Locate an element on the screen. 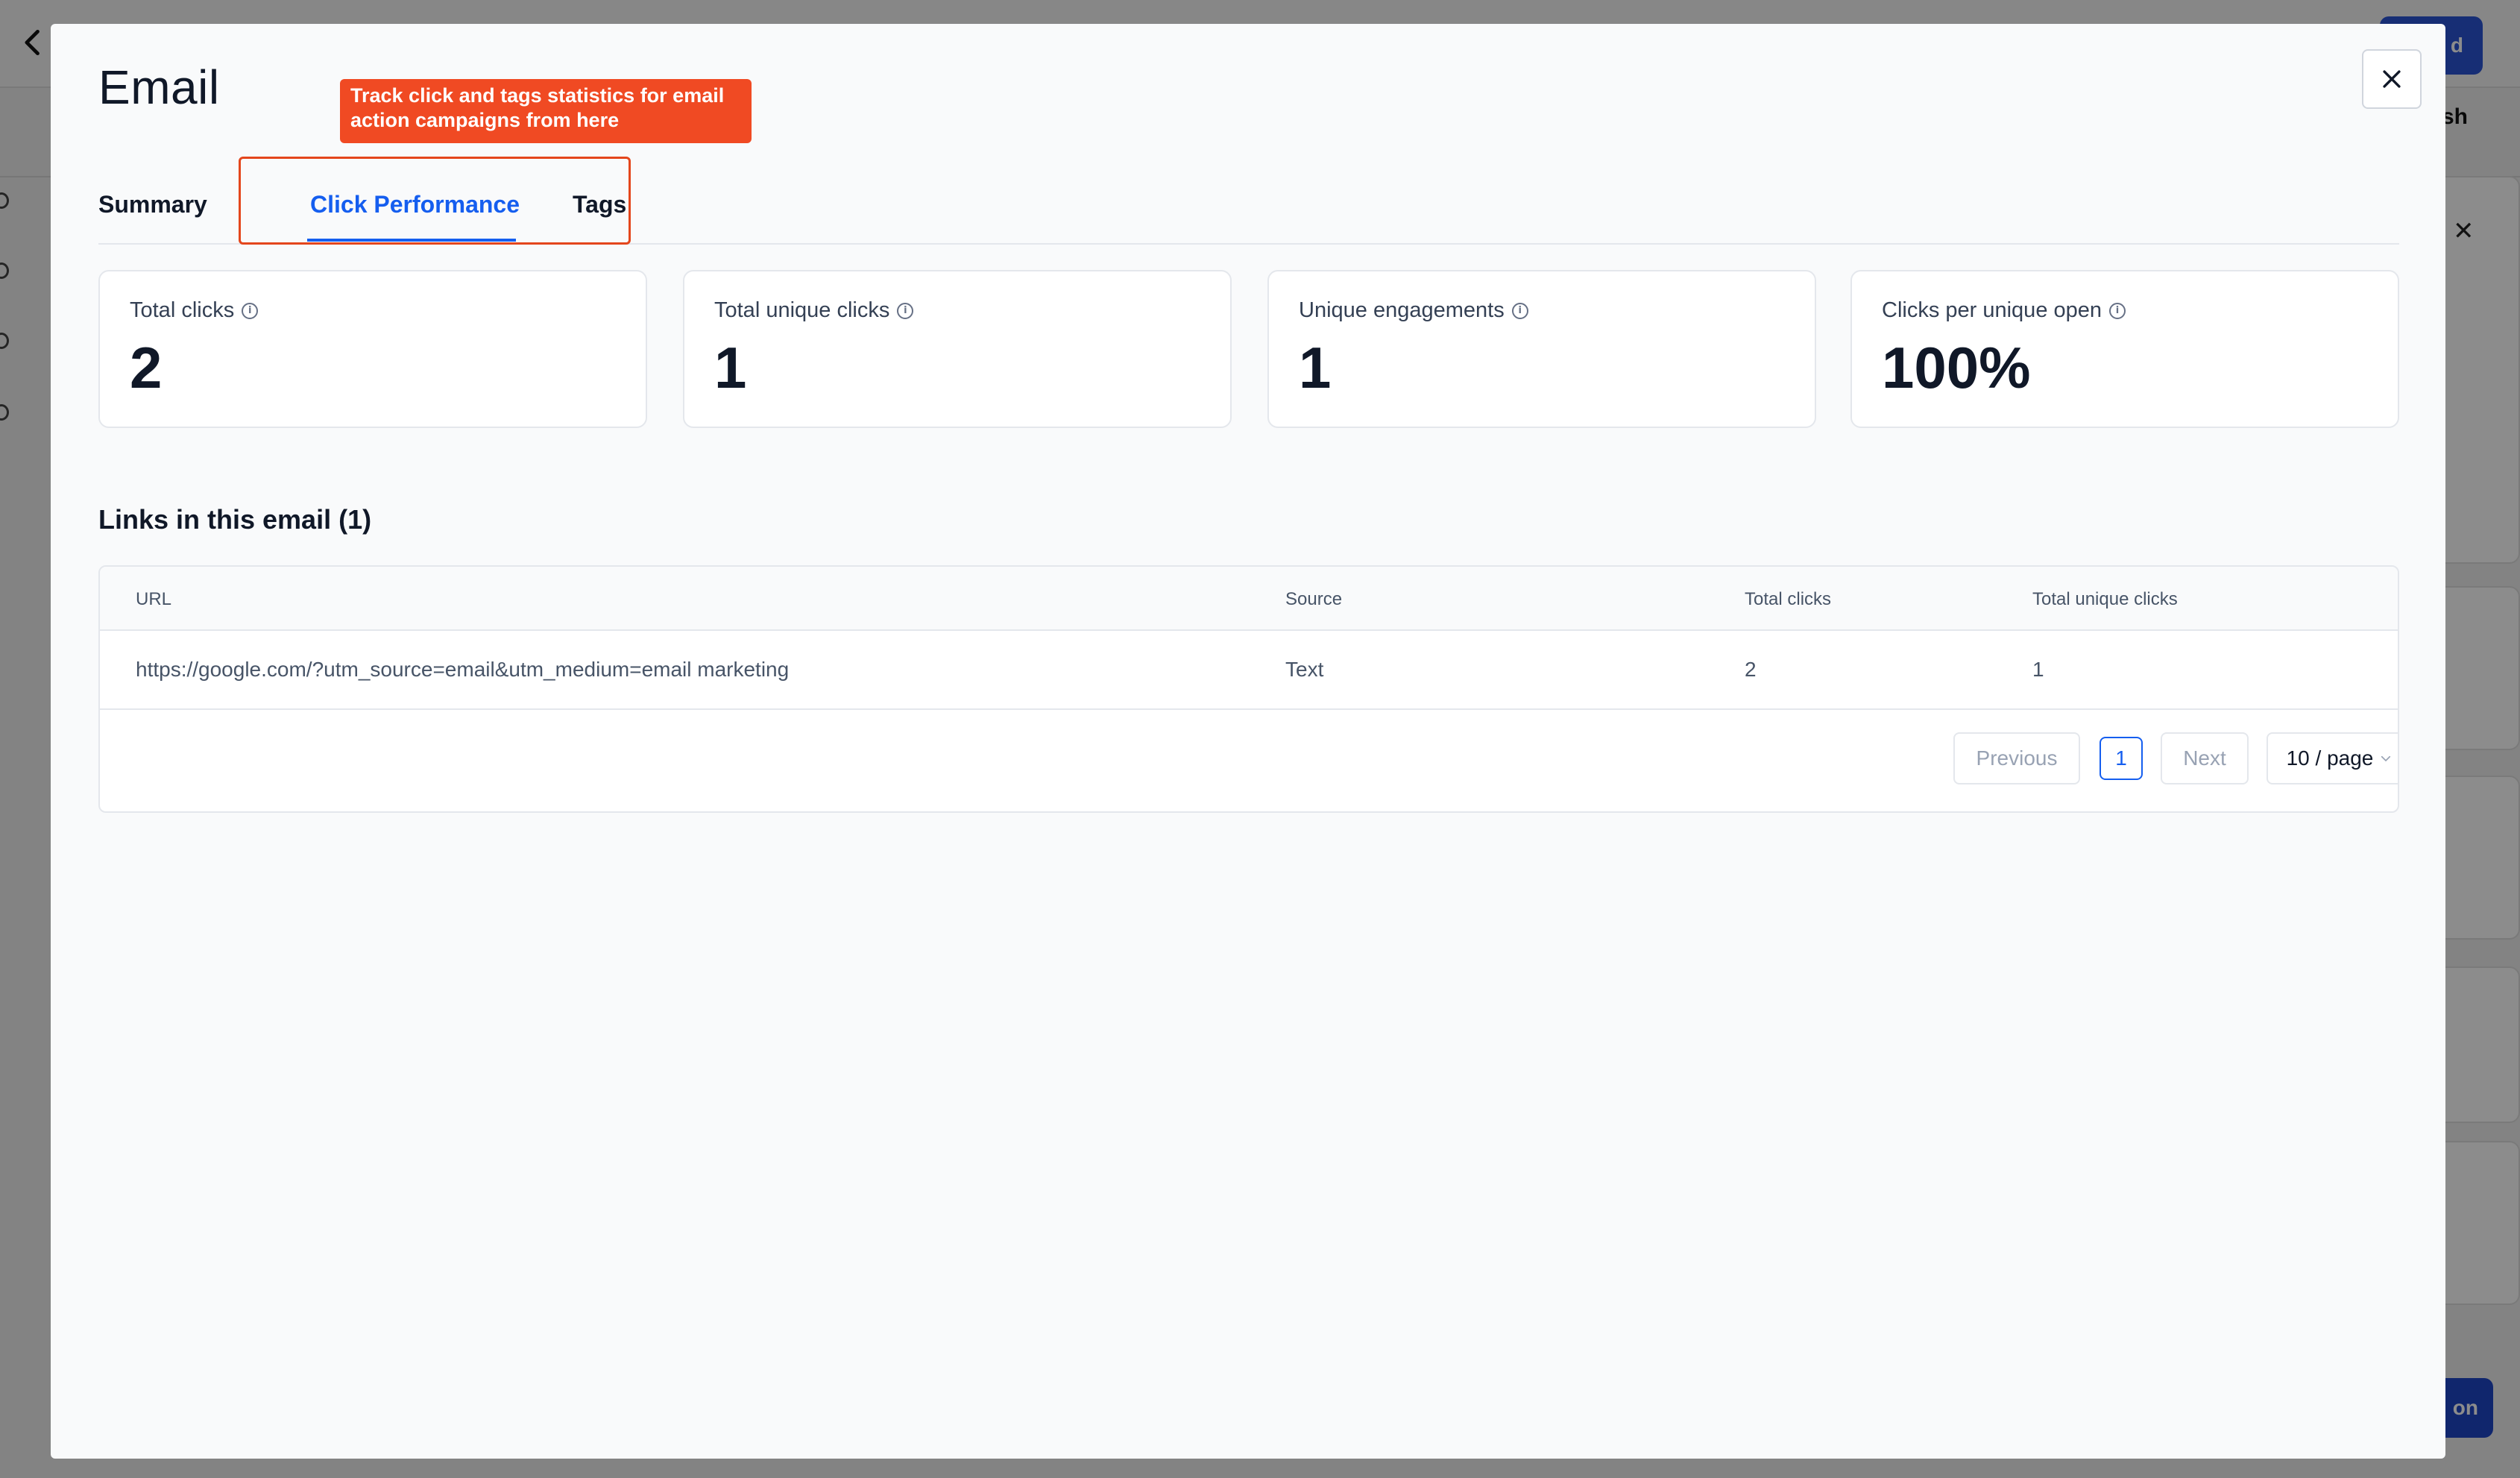 The width and height of the screenshot is (2520, 1478). page-size-select: 10 / page is located at coordinates (2332, 758).